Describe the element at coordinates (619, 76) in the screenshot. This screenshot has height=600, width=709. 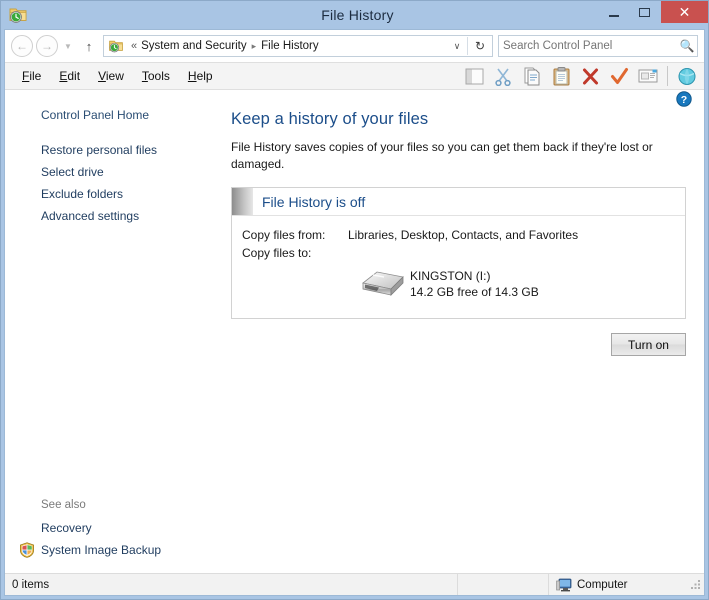
I see `checkmark-icon` at that location.